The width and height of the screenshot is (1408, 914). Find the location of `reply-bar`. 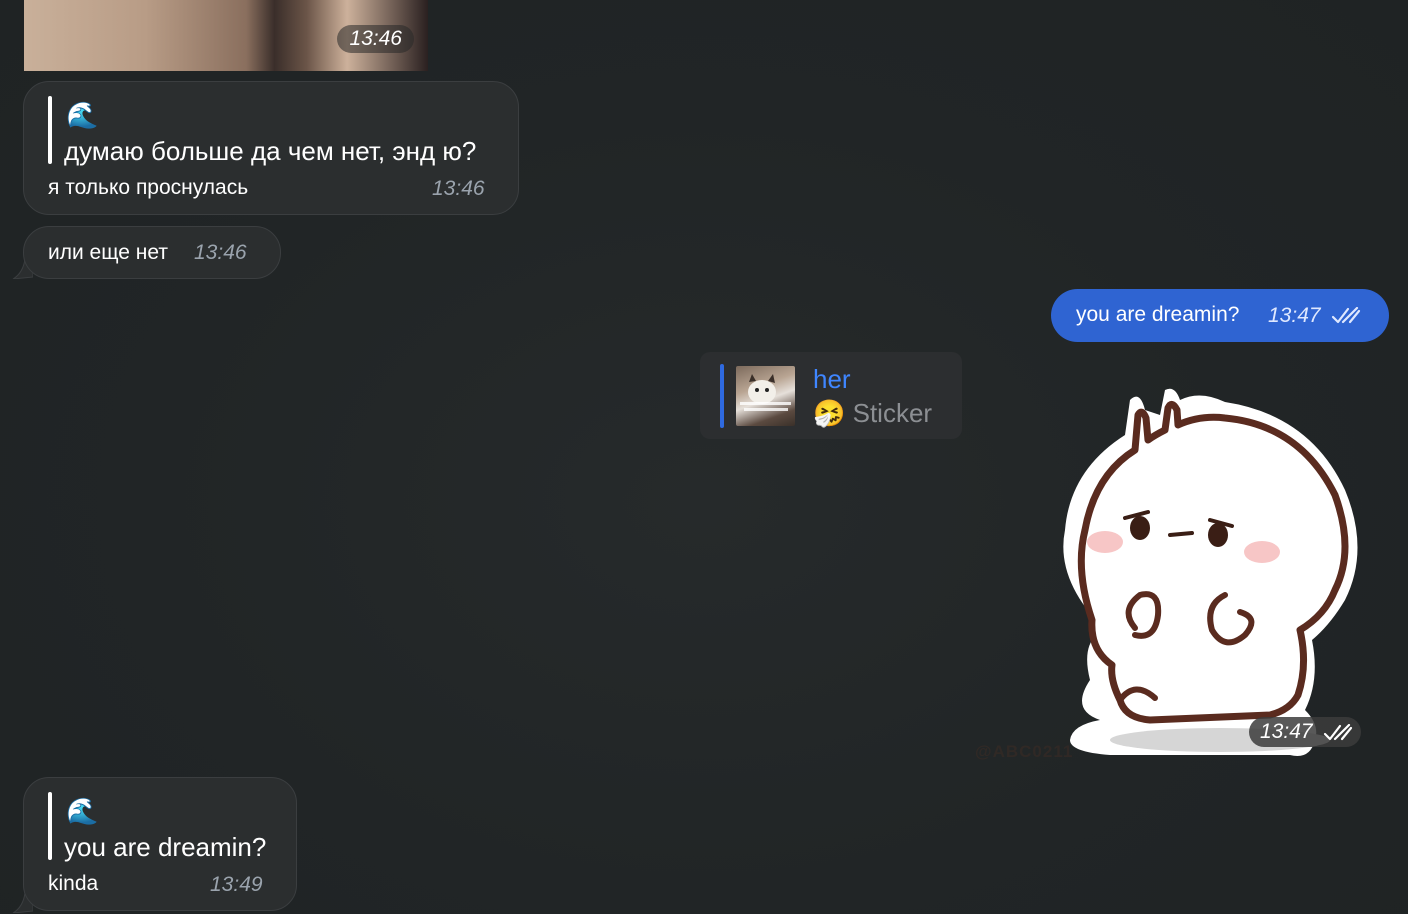

reply-bar is located at coordinates (722, 396).